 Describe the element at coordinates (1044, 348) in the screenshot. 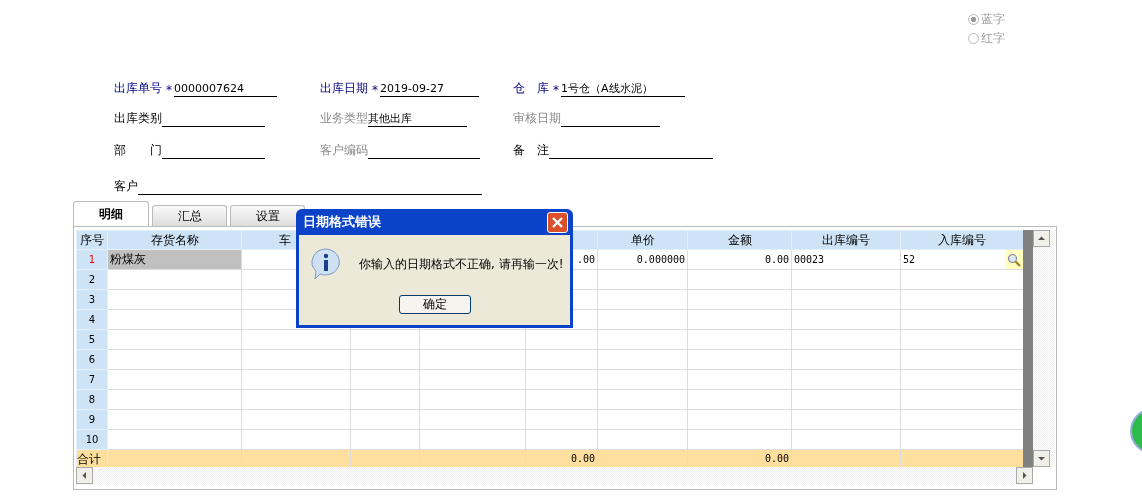

I see `vertical-scrollbar` at that location.